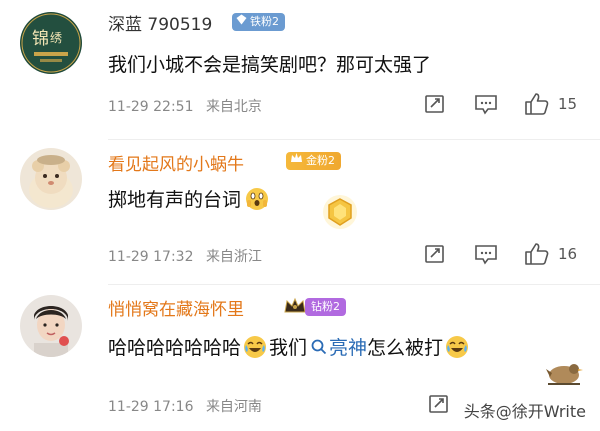 The height and width of the screenshot is (431, 600). I want to click on scared-face-emoji-icon, so click(257, 199).